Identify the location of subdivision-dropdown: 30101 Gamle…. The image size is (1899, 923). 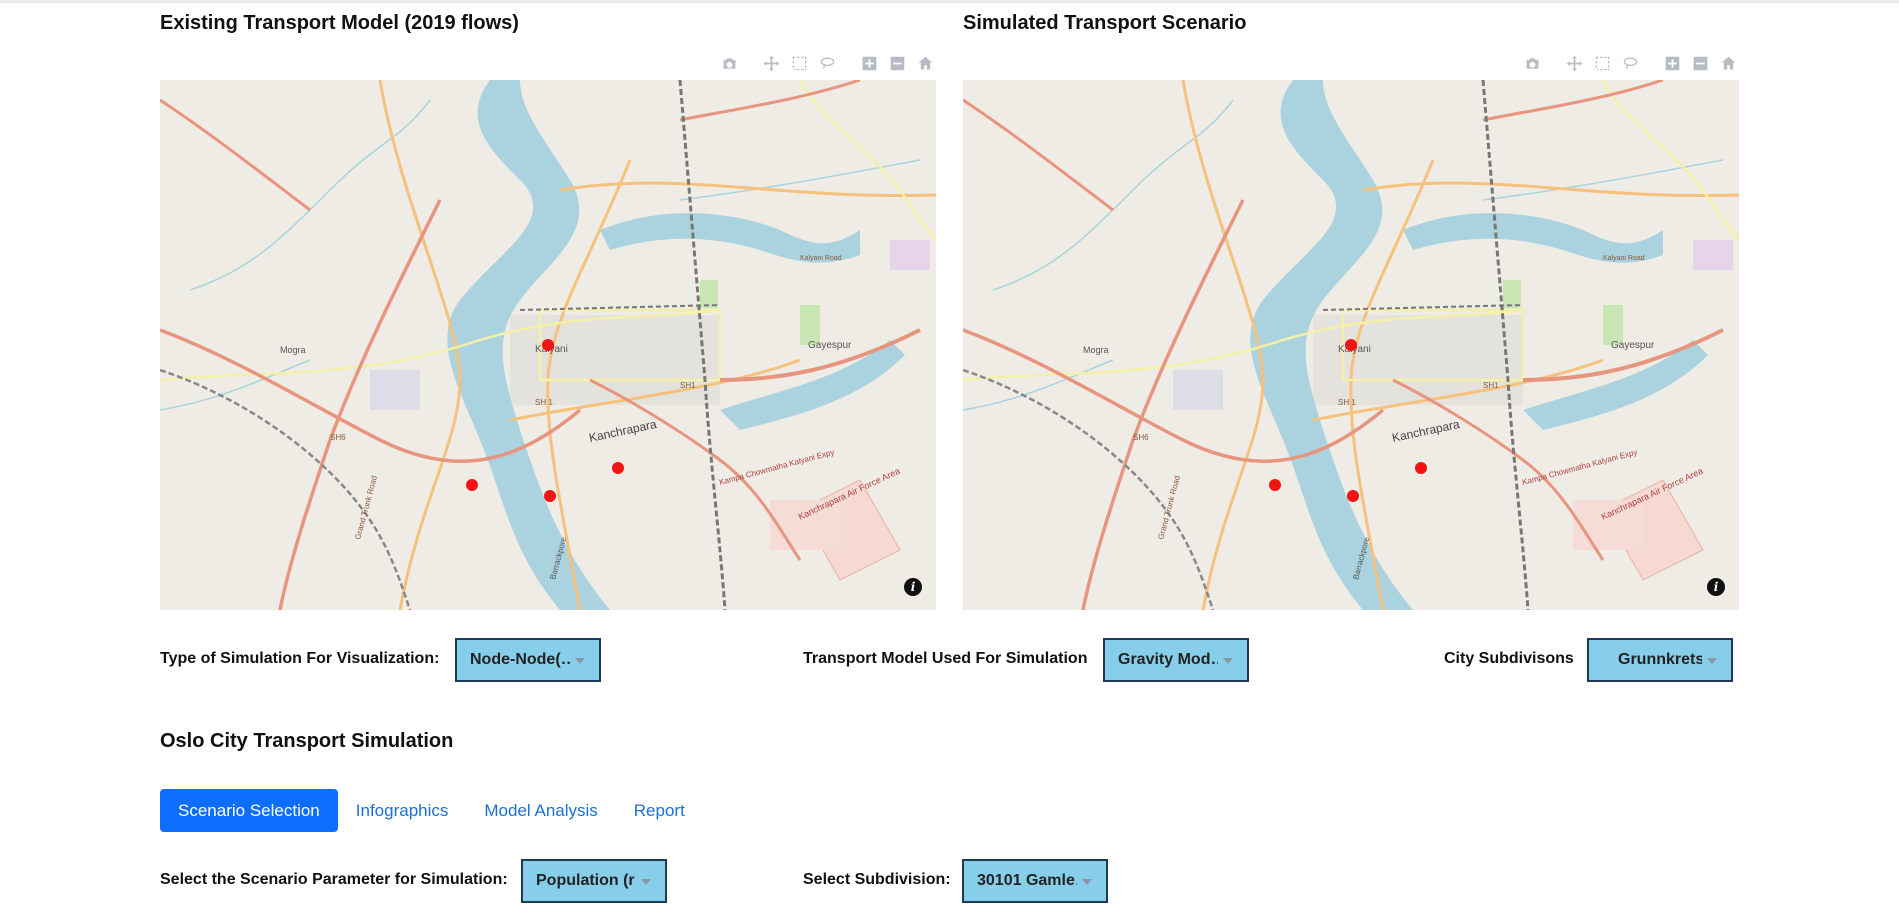
(1035, 881).